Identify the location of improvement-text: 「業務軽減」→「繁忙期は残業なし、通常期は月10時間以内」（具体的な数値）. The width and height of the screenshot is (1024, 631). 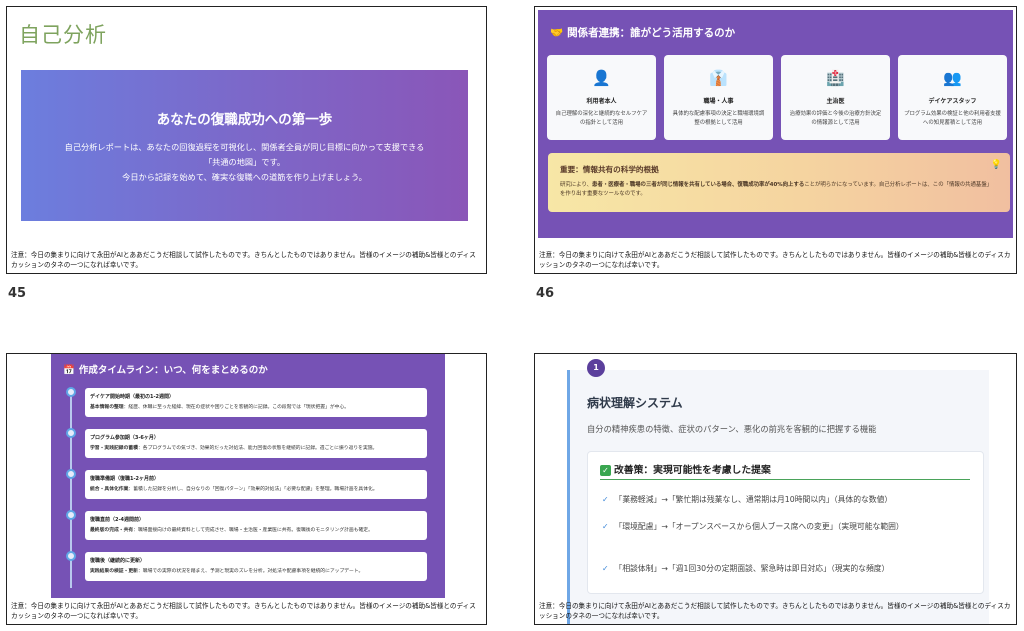
(753, 499).